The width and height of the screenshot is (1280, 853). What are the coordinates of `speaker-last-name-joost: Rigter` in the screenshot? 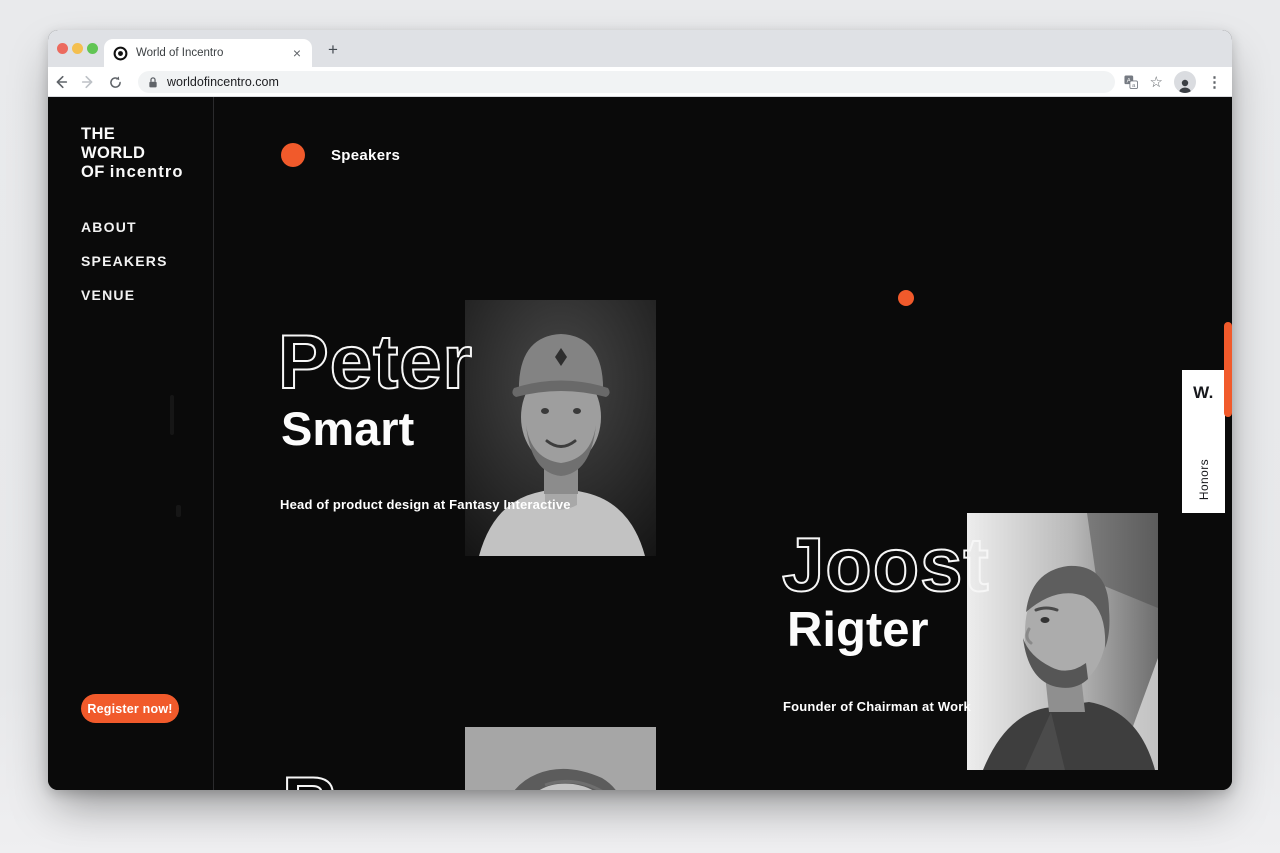 It's located at (858, 630).